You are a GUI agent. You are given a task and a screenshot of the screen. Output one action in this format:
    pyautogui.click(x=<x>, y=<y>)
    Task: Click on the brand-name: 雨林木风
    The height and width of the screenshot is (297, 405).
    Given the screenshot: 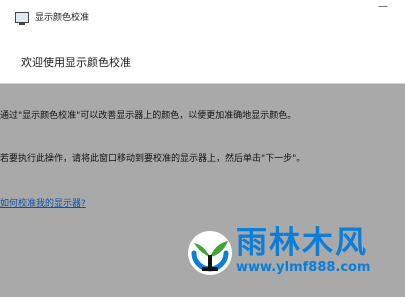 What is the action you would take?
    pyautogui.click(x=302, y=243)
    